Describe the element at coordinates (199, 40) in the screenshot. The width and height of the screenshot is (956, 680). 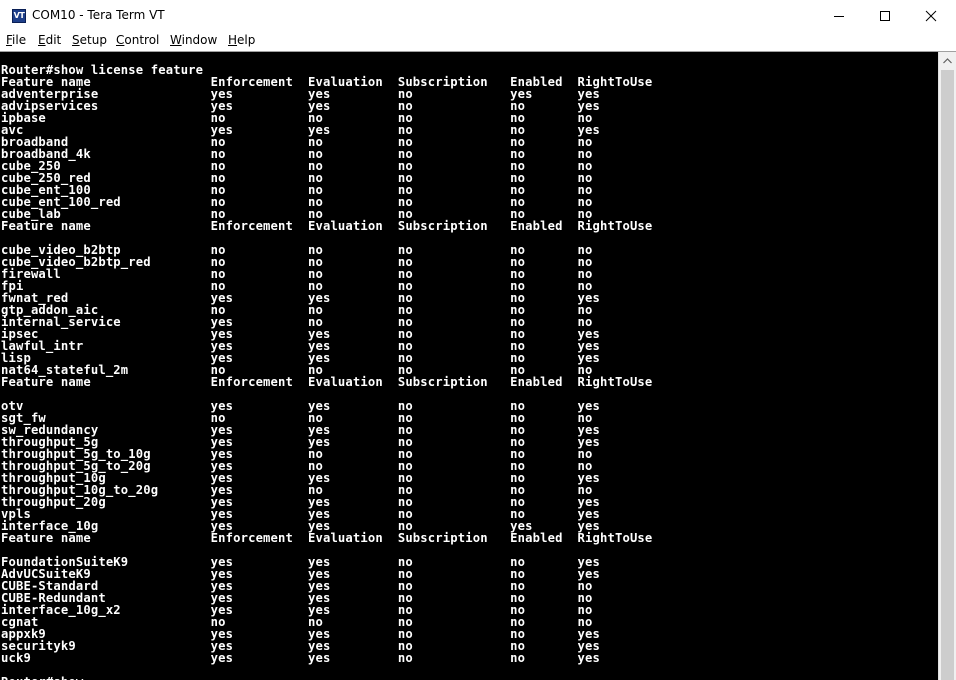
I see `menu-window-label: indow` at that location.